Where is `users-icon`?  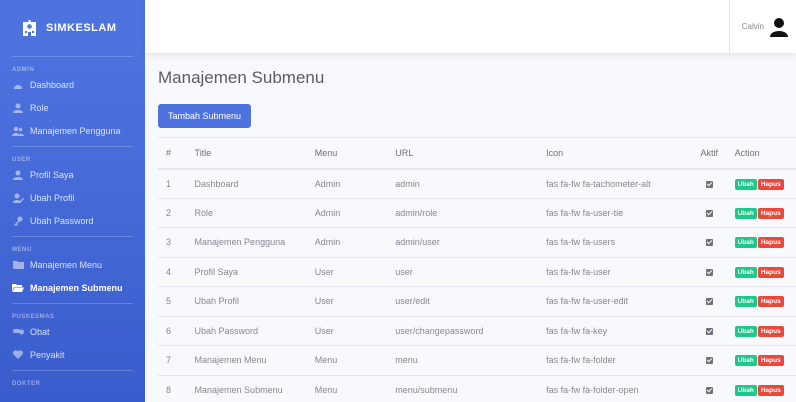
users-icon is located at coordinates (18, 131).